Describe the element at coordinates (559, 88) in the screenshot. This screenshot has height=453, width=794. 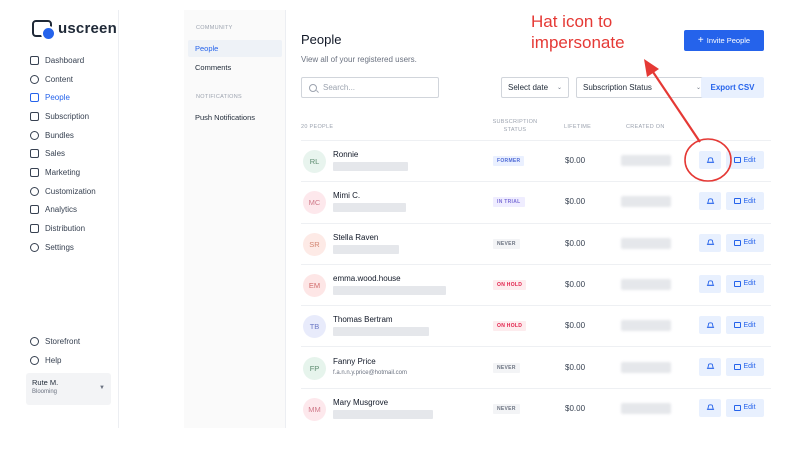
I see `chevron-down-icon: ⌄` at that location.